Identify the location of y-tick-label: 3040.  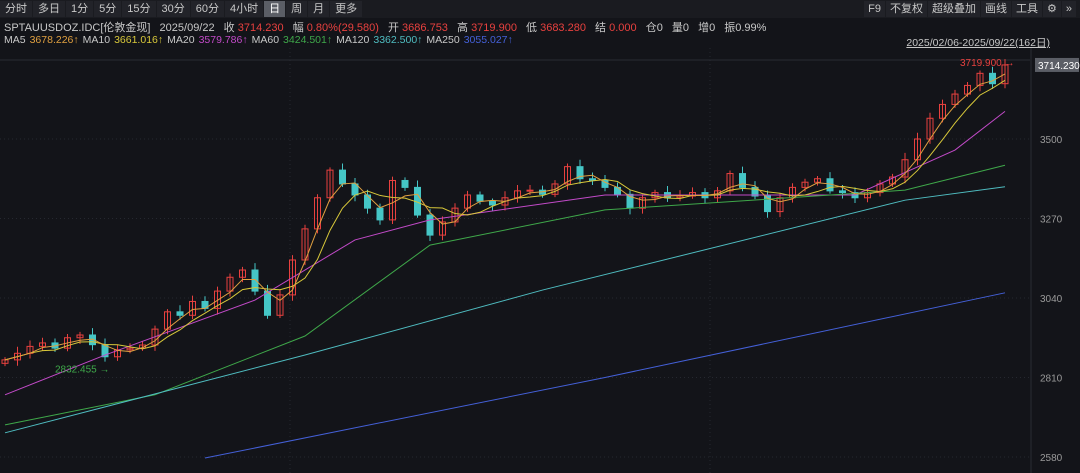
(1051, 299).